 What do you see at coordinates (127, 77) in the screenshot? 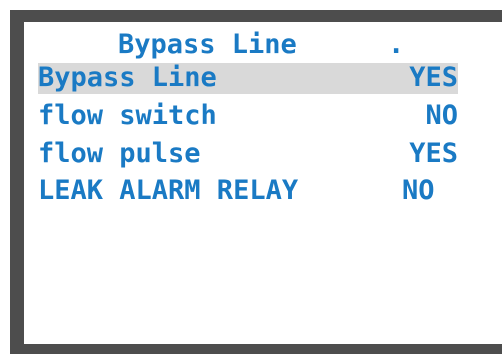
I see `menu-row-label: Bypass Line` at bounding box center [127, 77].